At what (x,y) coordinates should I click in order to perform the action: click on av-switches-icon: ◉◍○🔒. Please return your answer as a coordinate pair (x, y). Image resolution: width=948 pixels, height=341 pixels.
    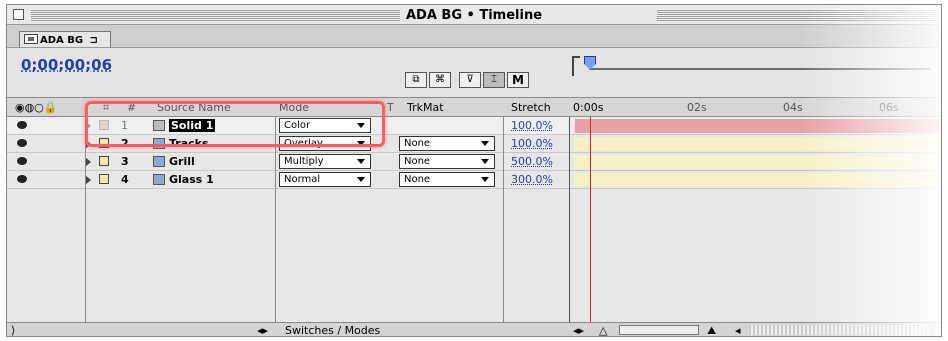
    Looking at the image, I should click on (36, 107).